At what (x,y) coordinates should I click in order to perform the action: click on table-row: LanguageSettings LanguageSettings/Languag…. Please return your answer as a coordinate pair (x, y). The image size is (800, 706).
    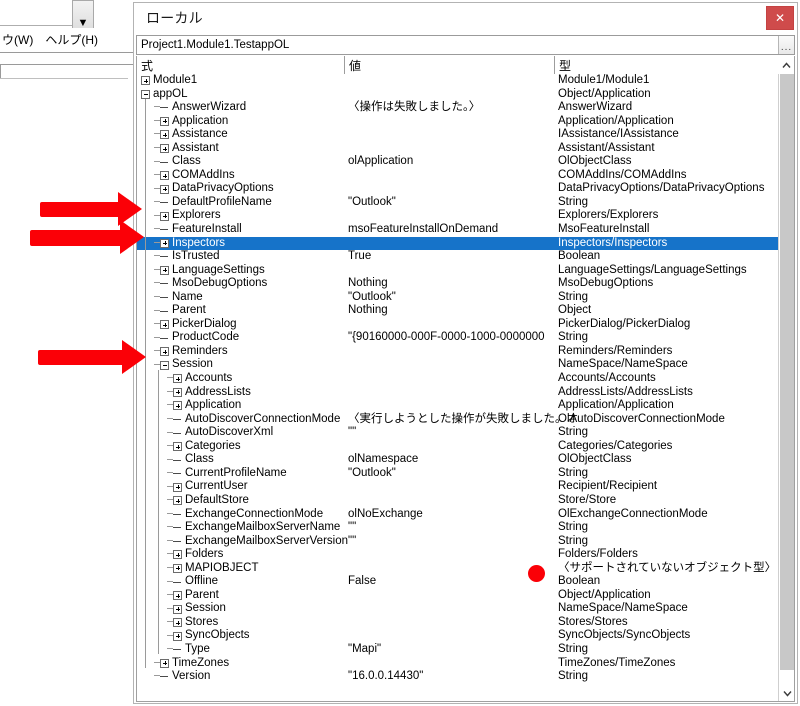
    Looking at the image, I should click on (458, 271).